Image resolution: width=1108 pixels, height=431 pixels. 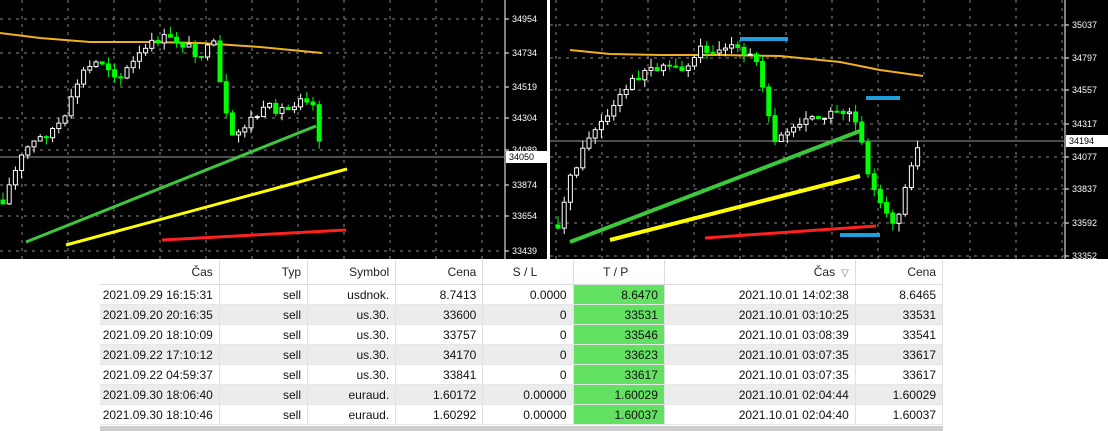 I want to click on column-header-sl: S / L, so click(x=528, y=272).